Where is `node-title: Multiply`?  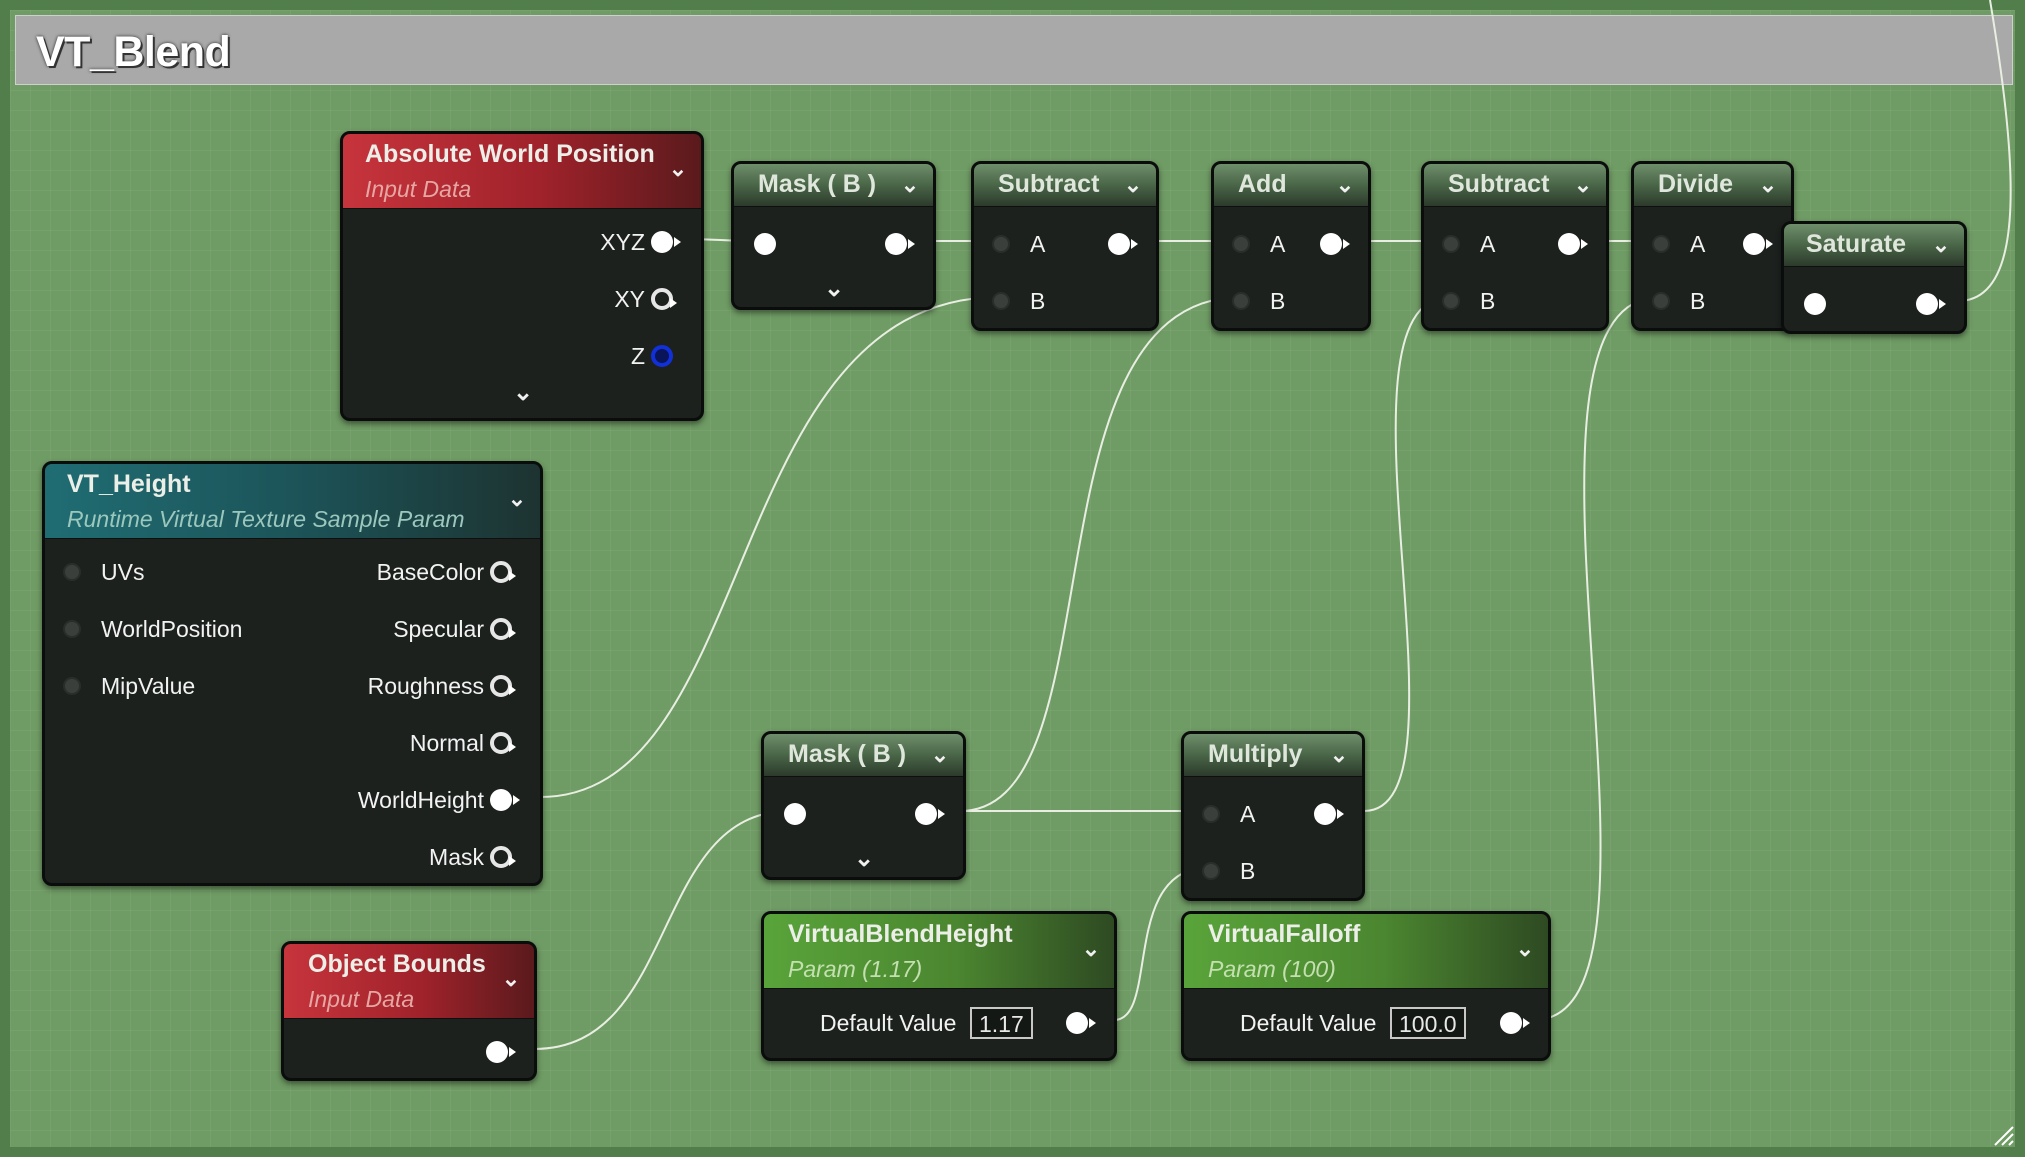
node-title: Multiply is located at coordinates (1255, 754).